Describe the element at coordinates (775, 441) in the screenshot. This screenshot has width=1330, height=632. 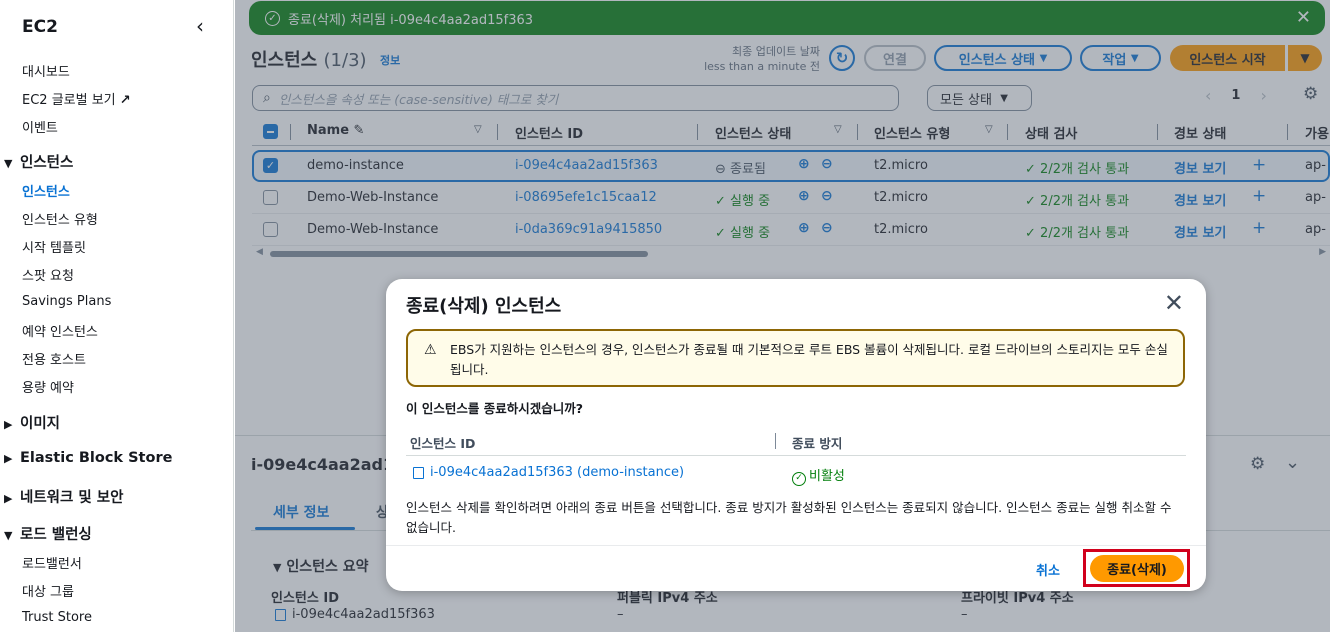
I see `column-divider` at that location.